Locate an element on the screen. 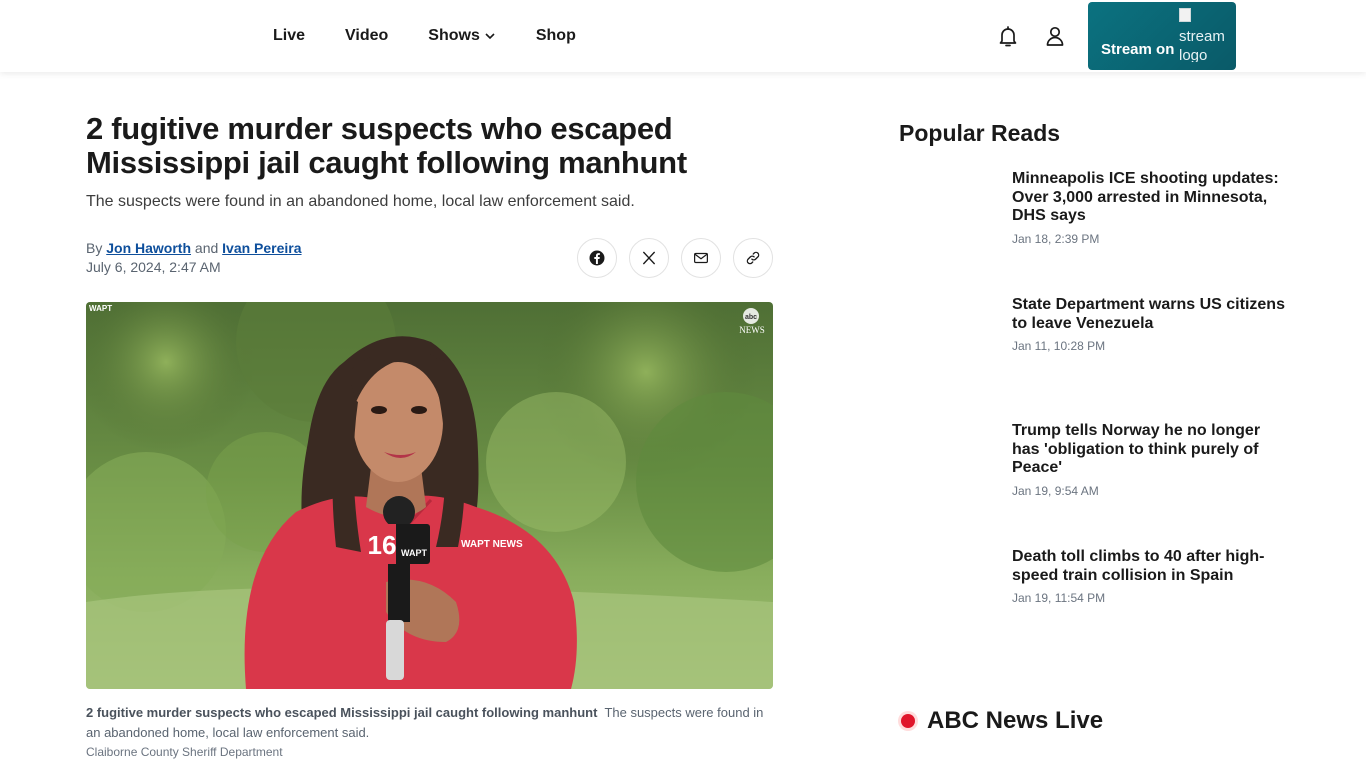  x-icon is located at coordinates (649, 258).